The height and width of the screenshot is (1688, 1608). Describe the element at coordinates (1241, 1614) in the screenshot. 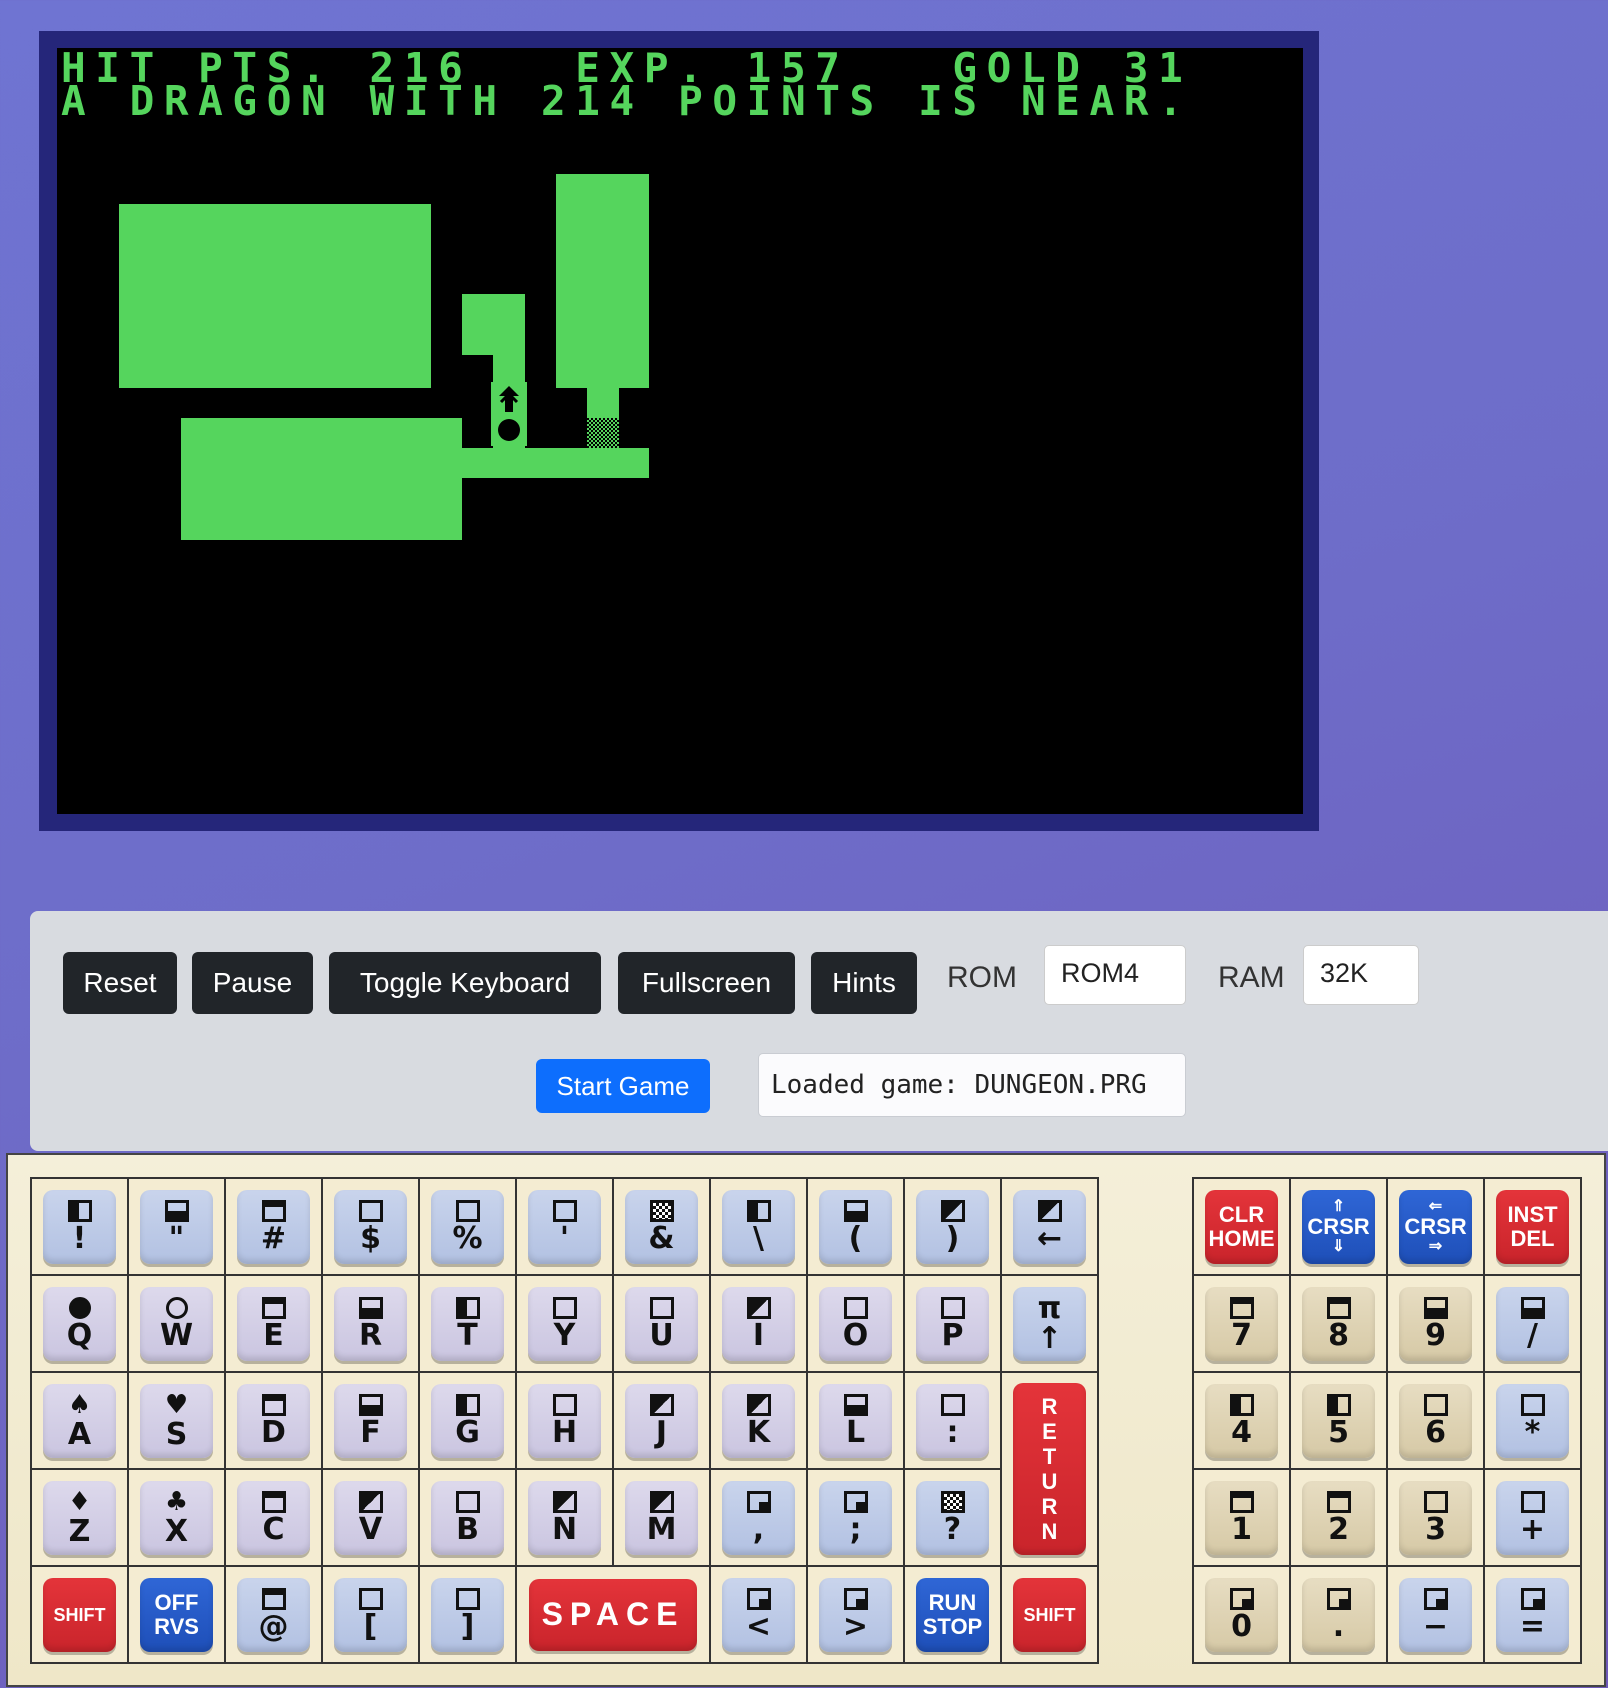

I see `key-0: 0` at that location.